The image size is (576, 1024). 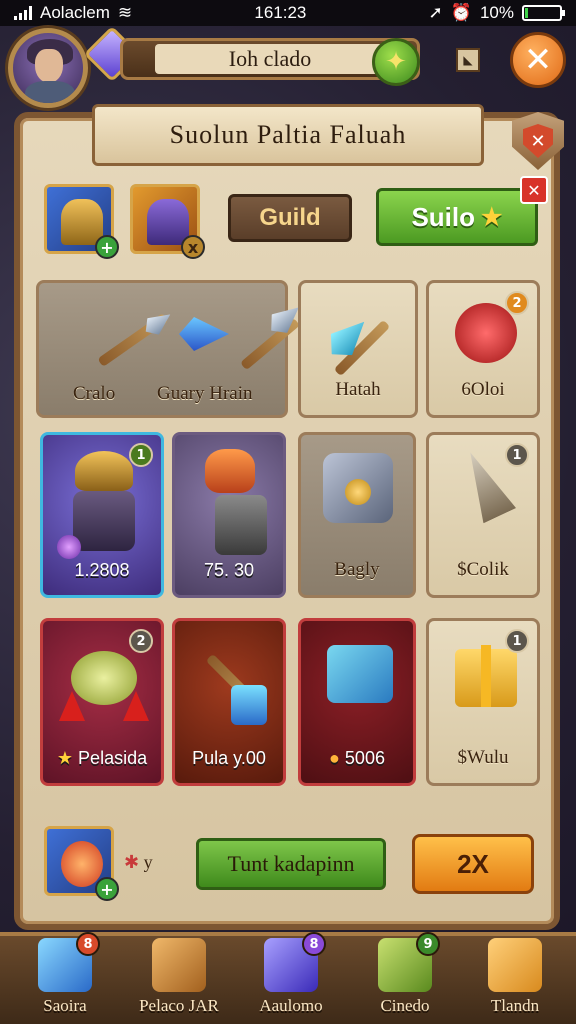 What do you see at coordinates (270, 59) in the screenshot?
I see `player-name: Ioh clado` at bounding box center [270, 59].